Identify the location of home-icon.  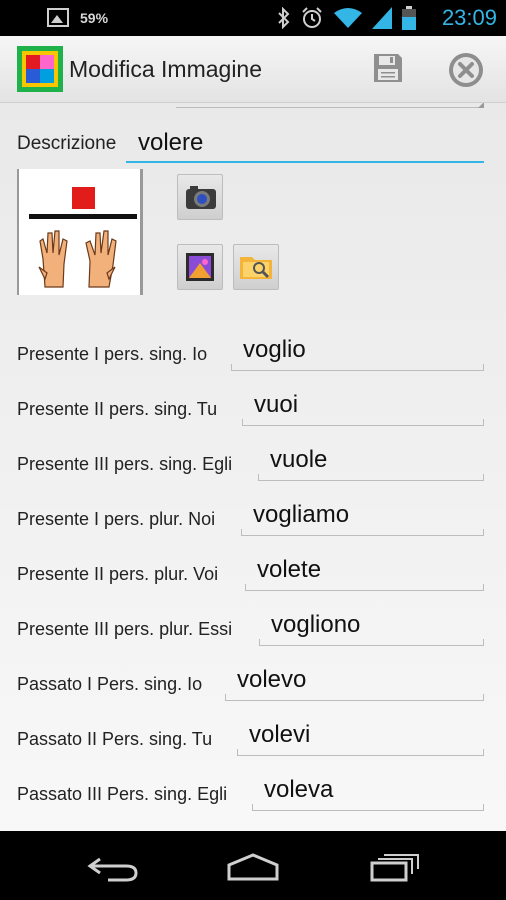
(253, 867).